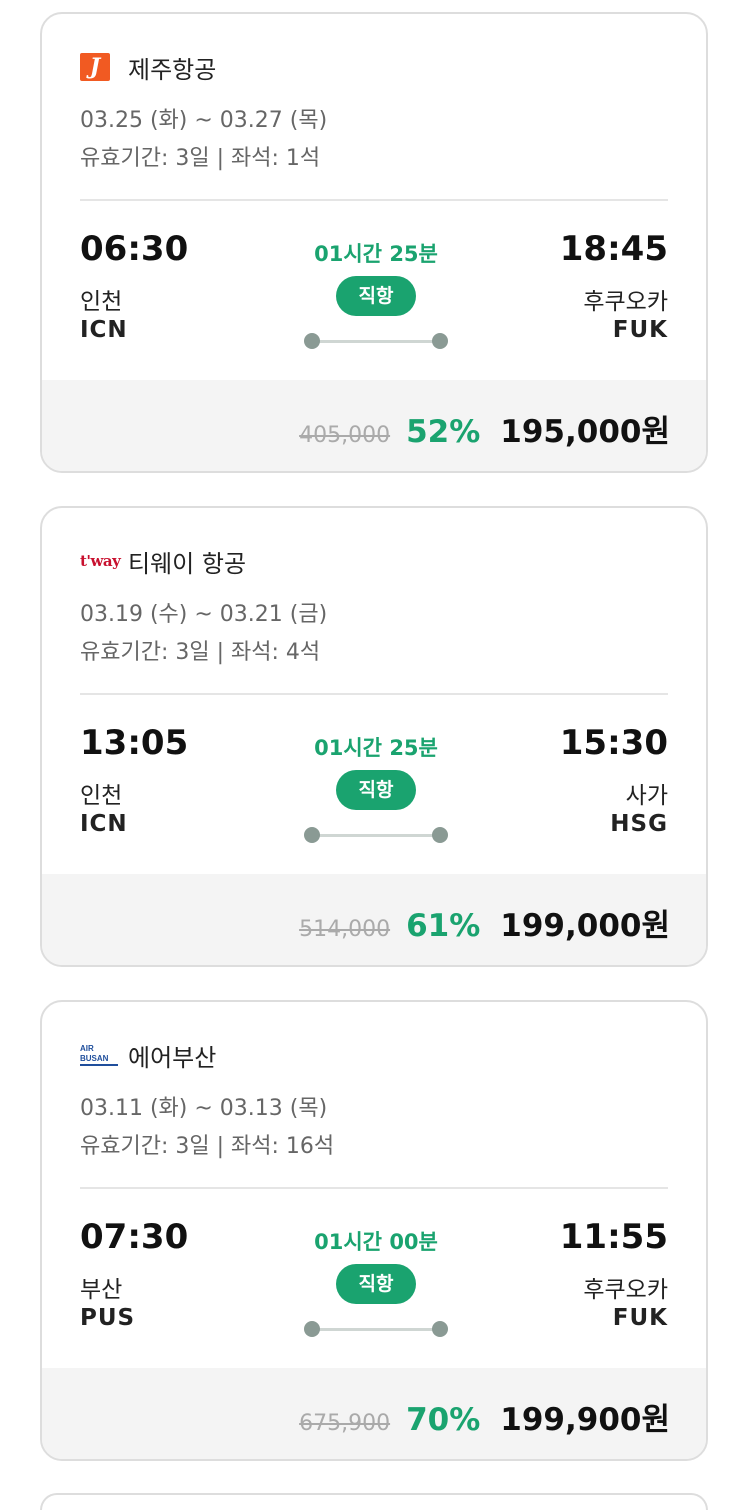 The image size is (750, 1510). Describe the element at coordinates (99, 67) in the screenshot. I see `jejuair-logo-icon: J` at that location.